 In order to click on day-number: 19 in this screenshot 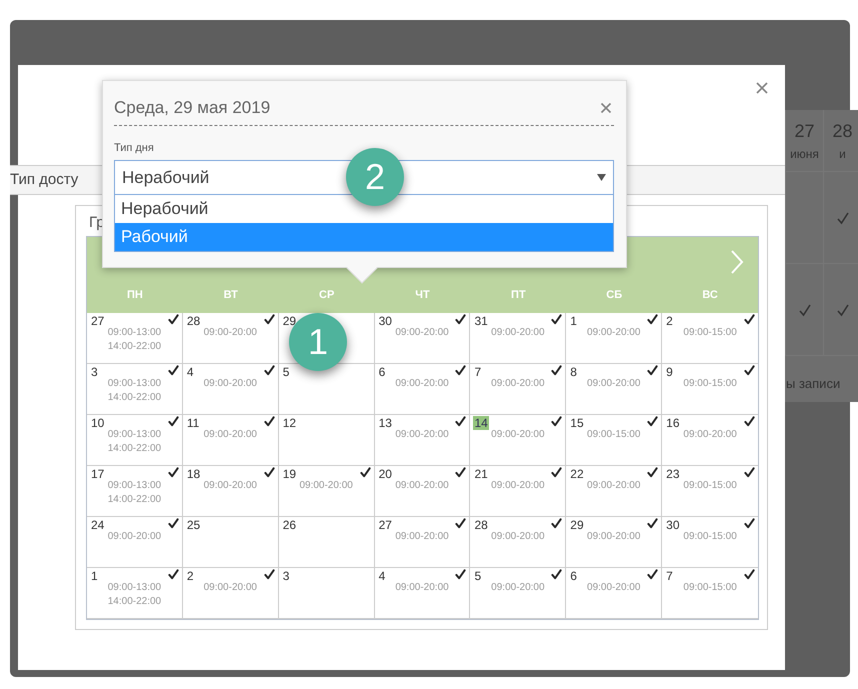, I will do `click(290, 474)`.